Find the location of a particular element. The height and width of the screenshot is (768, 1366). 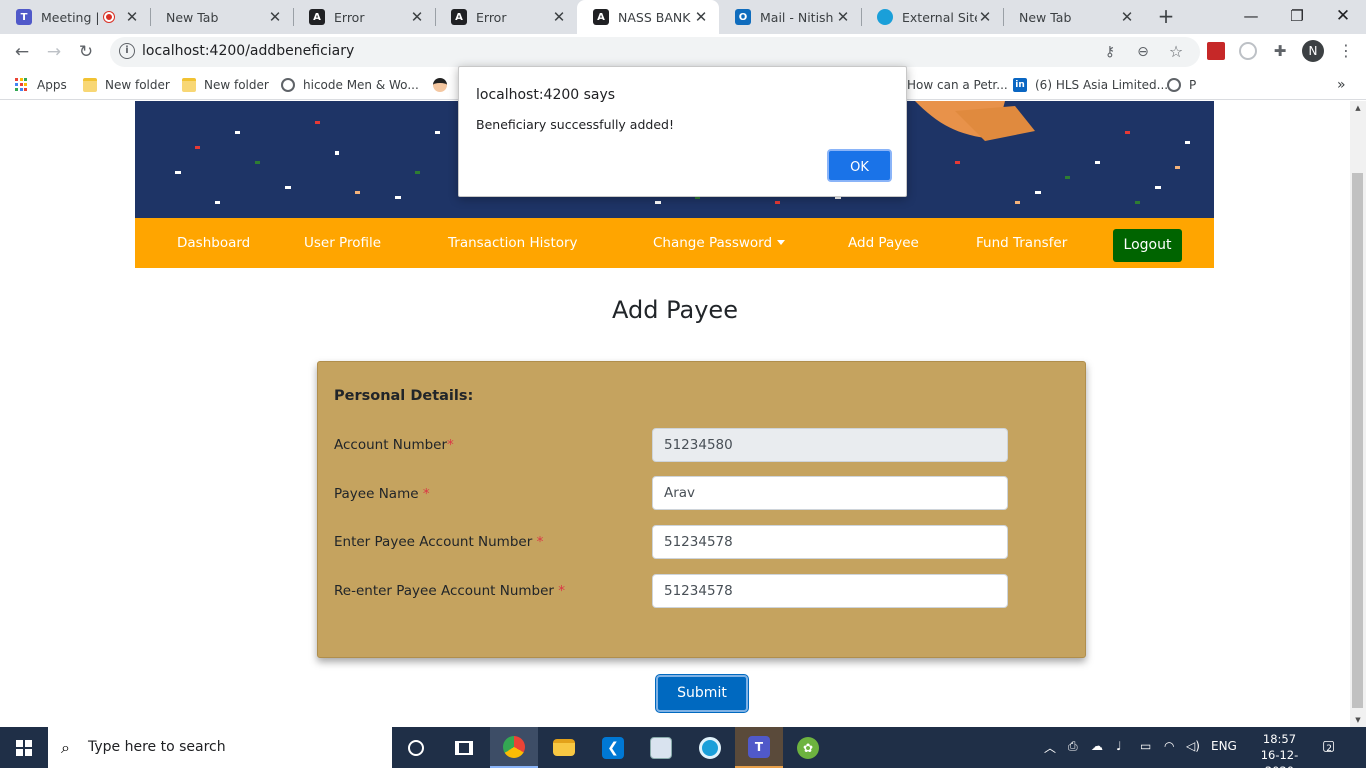

scroll-up-arrow-icon: ▲ is located at coordinates (1358, 108).